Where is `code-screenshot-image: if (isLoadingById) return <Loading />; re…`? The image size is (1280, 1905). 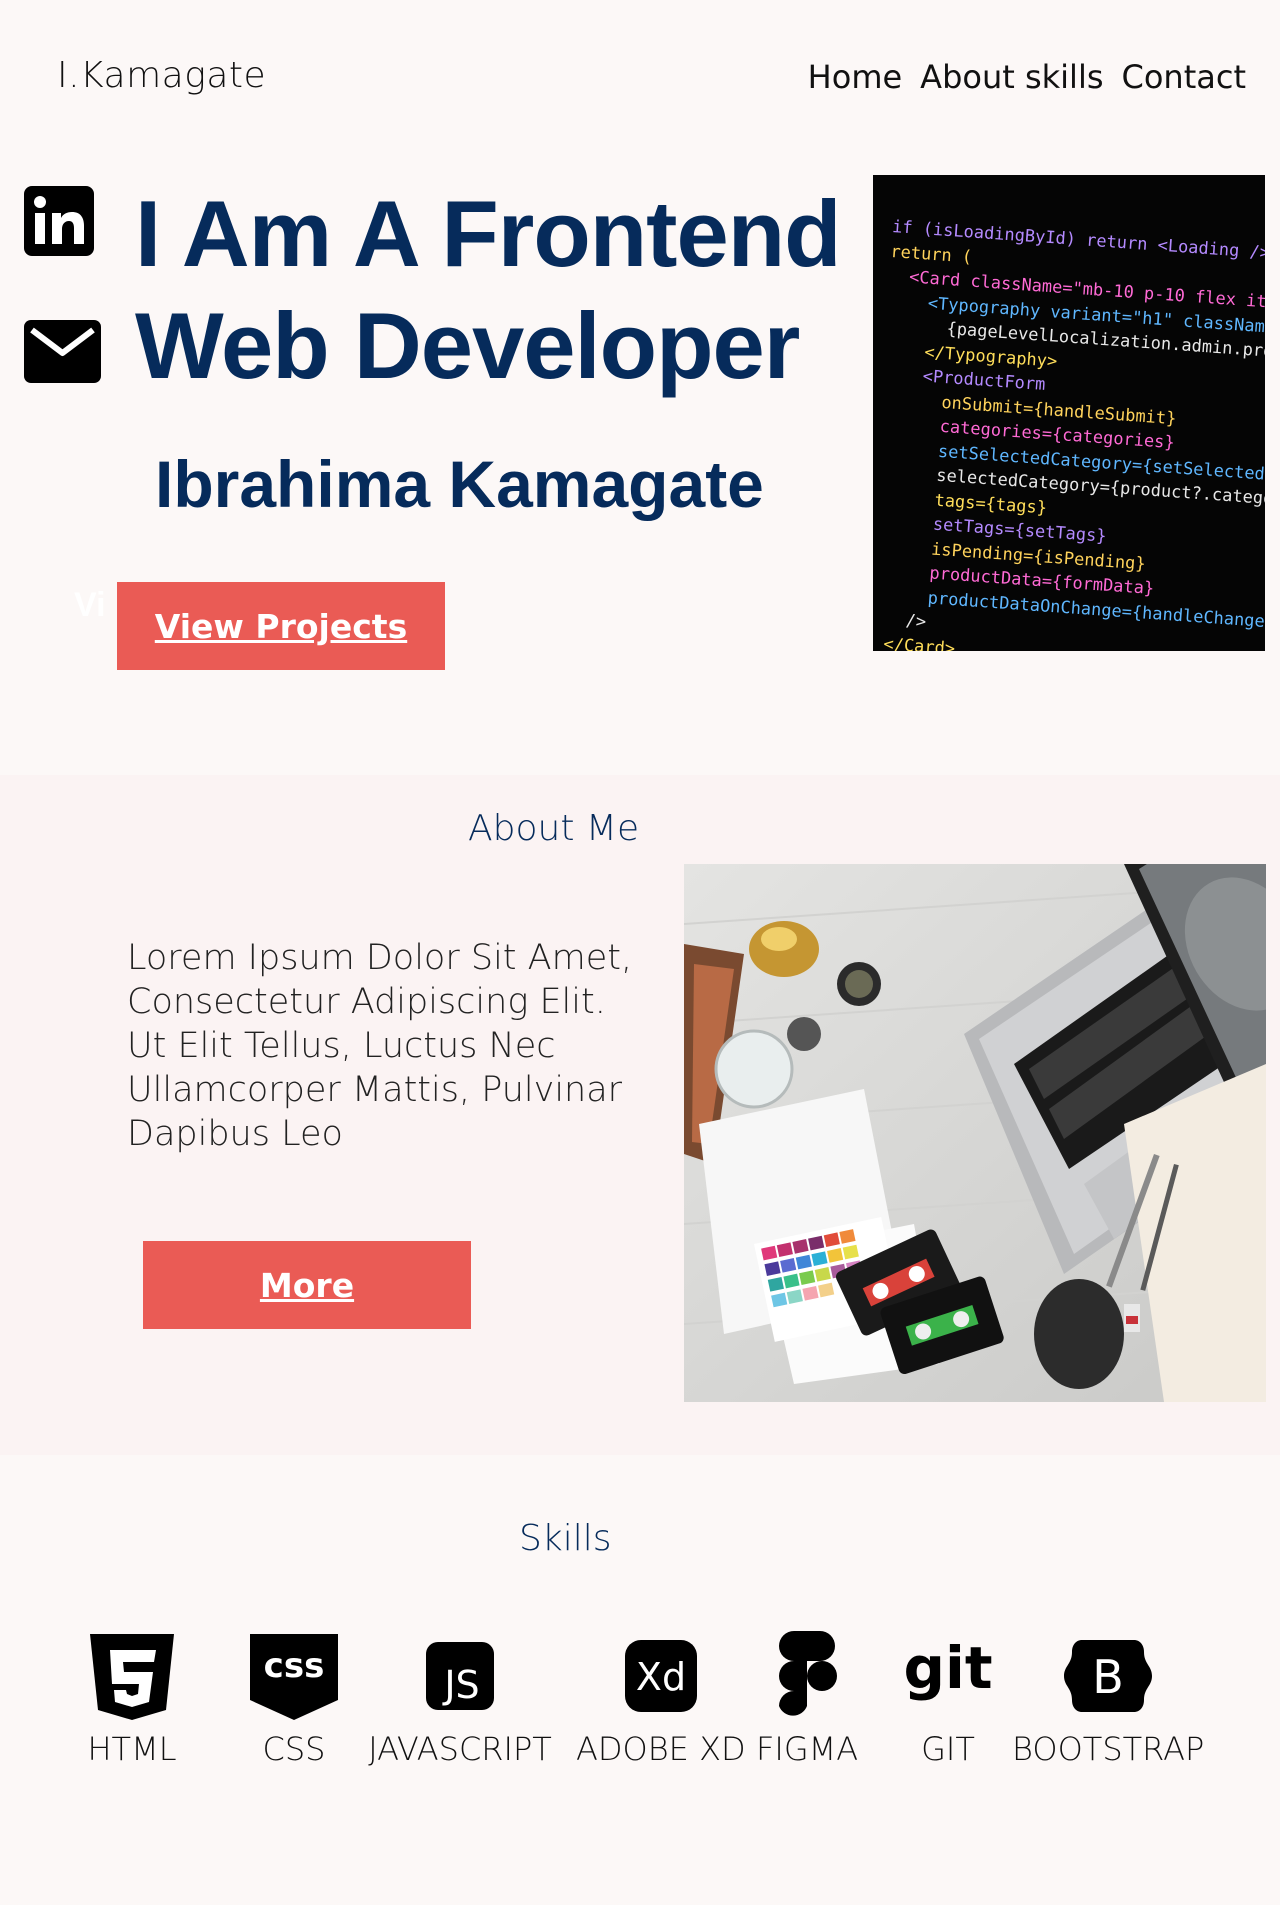 code-screenshot-image: if (isLoadingById) return <Loading />; re… is located at coordinates (1069, 413).